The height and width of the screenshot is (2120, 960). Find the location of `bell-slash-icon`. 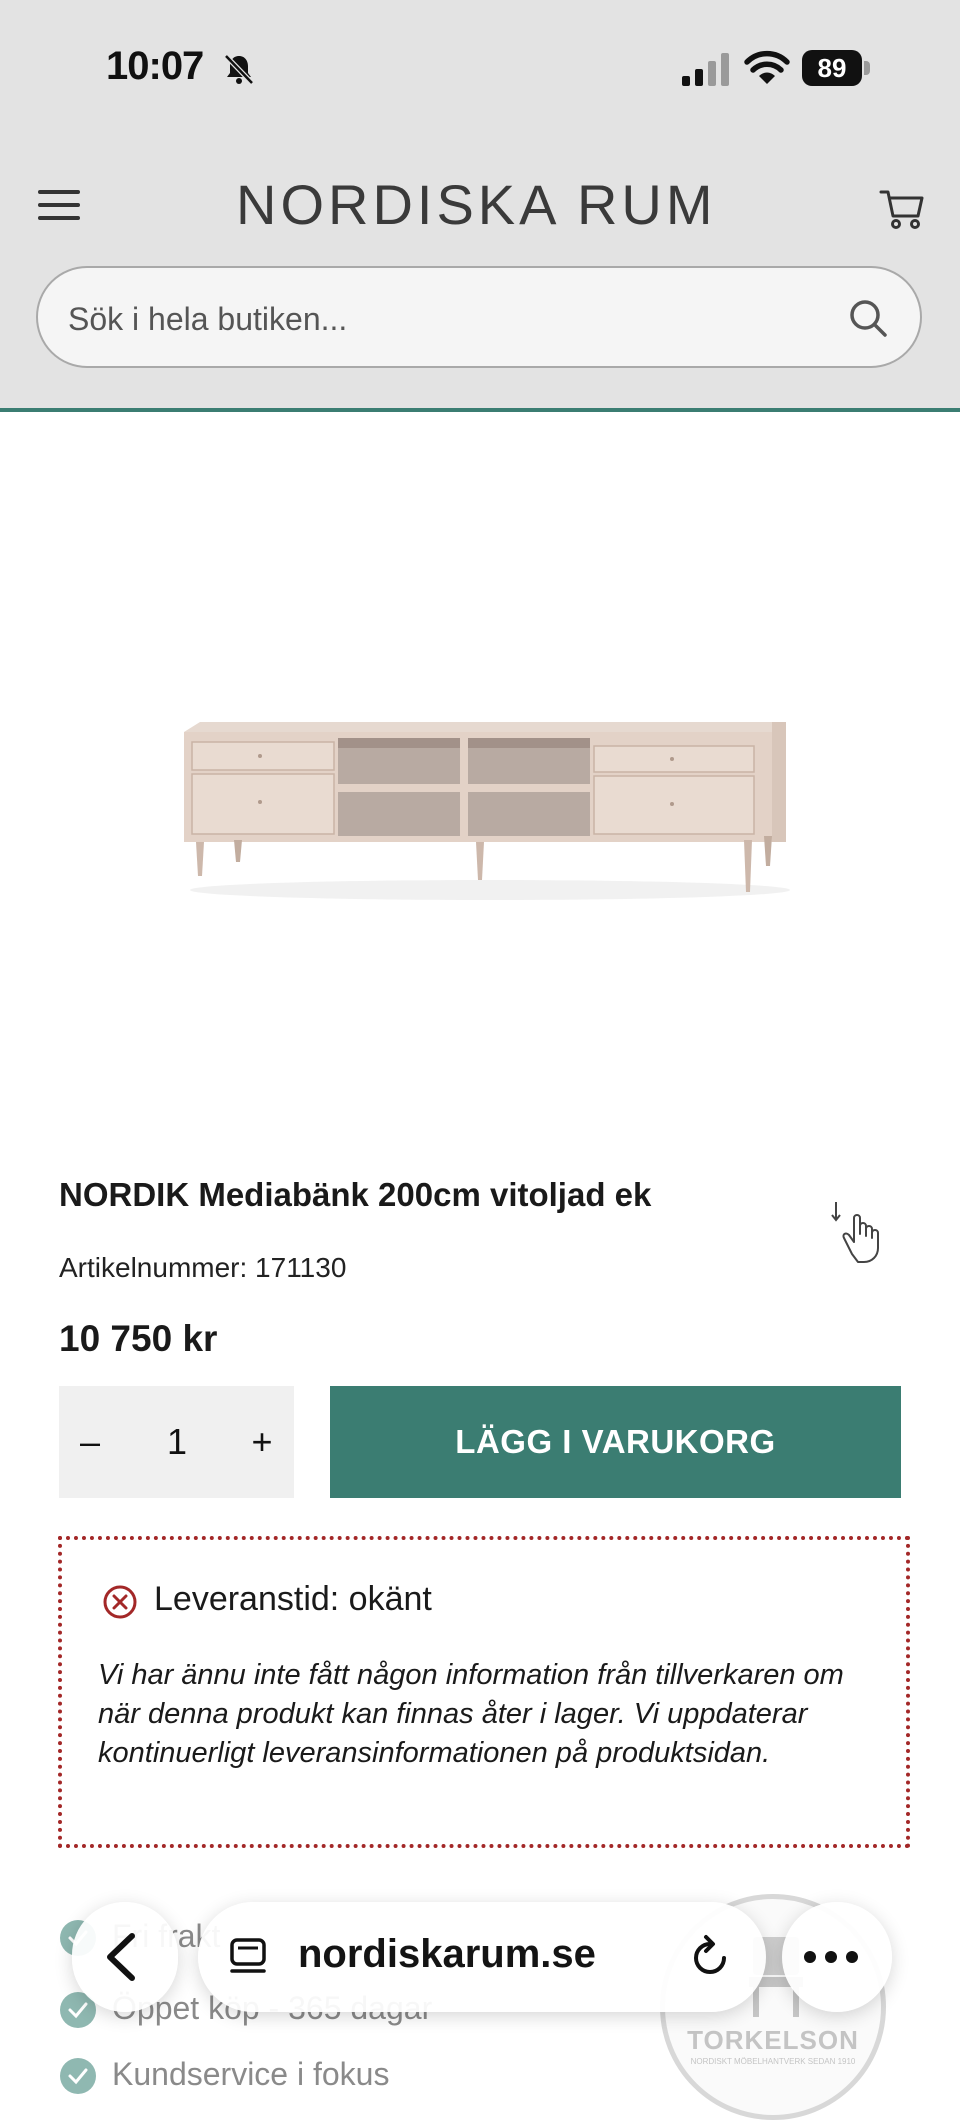

bell-slash-icon is located at coordinates (239, 69).